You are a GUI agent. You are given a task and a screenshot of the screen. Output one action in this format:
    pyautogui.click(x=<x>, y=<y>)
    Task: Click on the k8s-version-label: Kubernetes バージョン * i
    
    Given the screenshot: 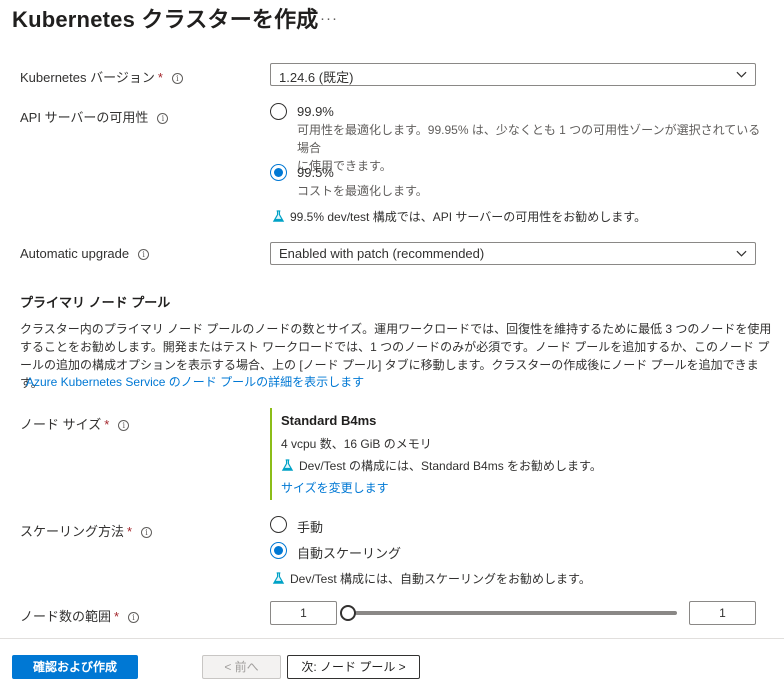 What is the action you would take?
    pyautogui.click(x=101, y=76)
    